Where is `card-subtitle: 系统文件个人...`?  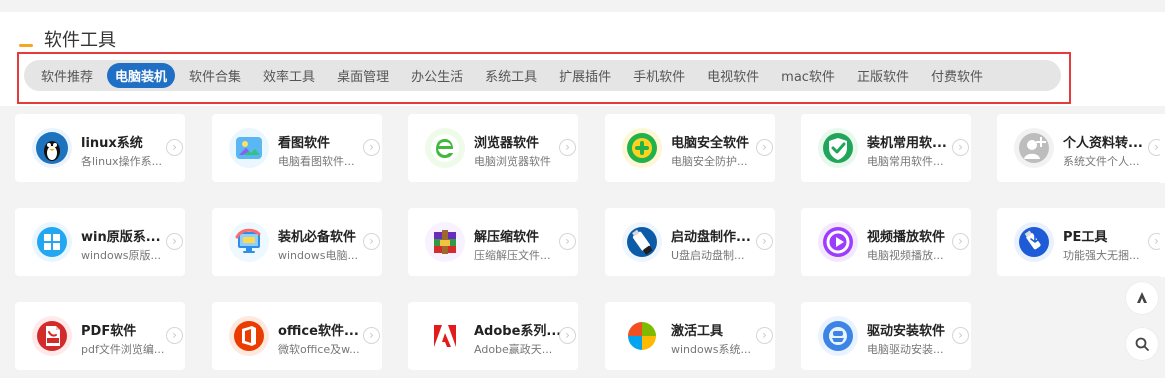 card-subtitle: 系统文件个人... is located at coordinates (1101, 161).